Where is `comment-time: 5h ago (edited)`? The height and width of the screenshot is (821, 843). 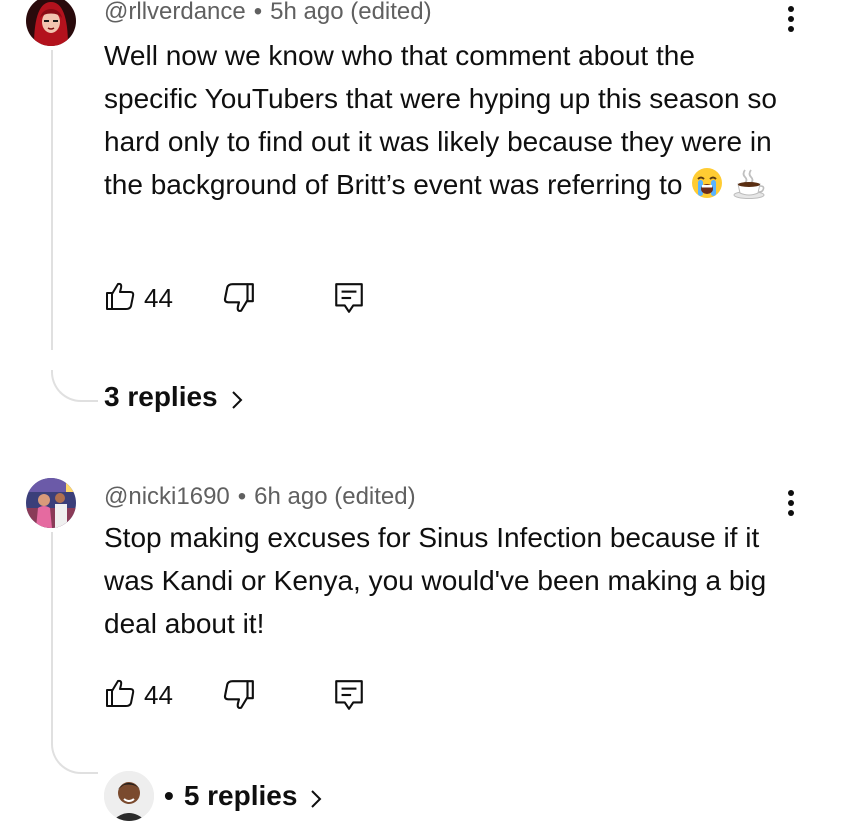 comment-time: 5h ago (edited) is located at coordinates (351, 12).